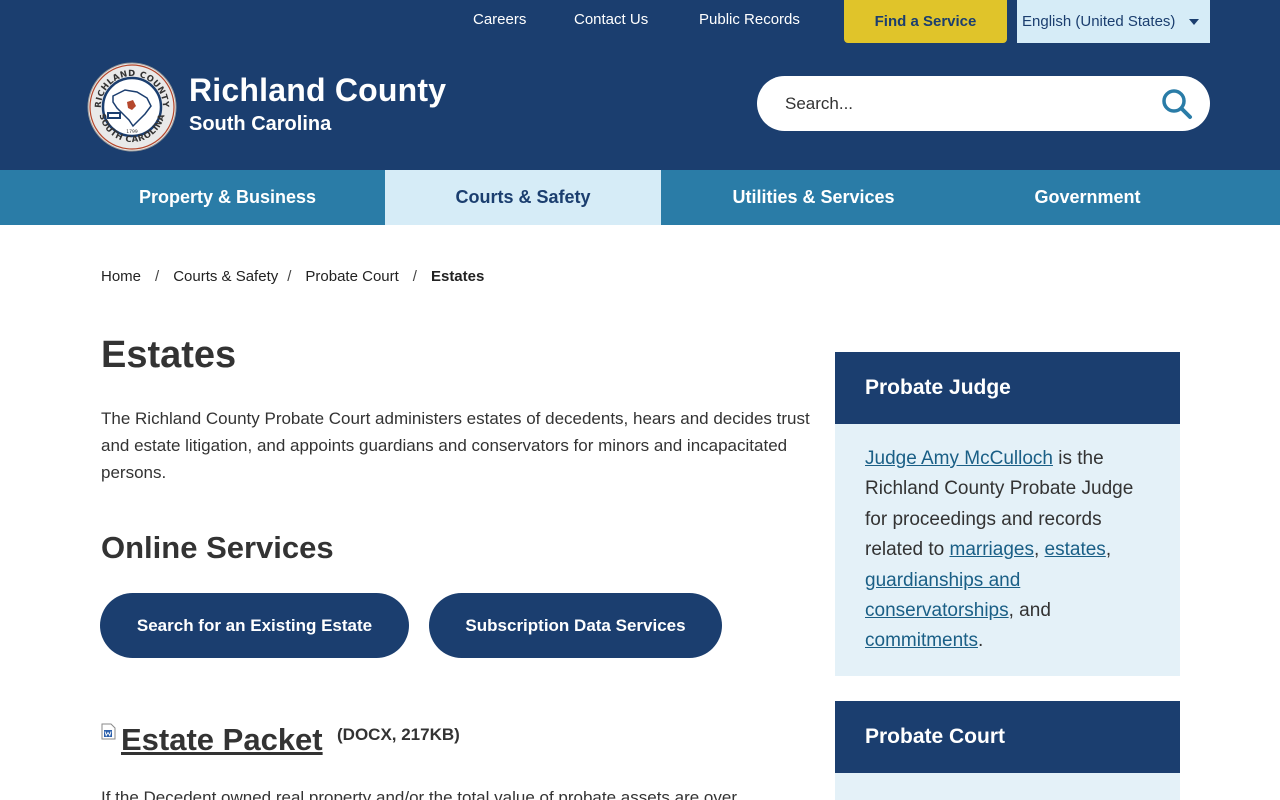  What do you see at coordinates (1177, 104) in the screenshot?
I see `search-icon` at bounding box center [1177, 104].